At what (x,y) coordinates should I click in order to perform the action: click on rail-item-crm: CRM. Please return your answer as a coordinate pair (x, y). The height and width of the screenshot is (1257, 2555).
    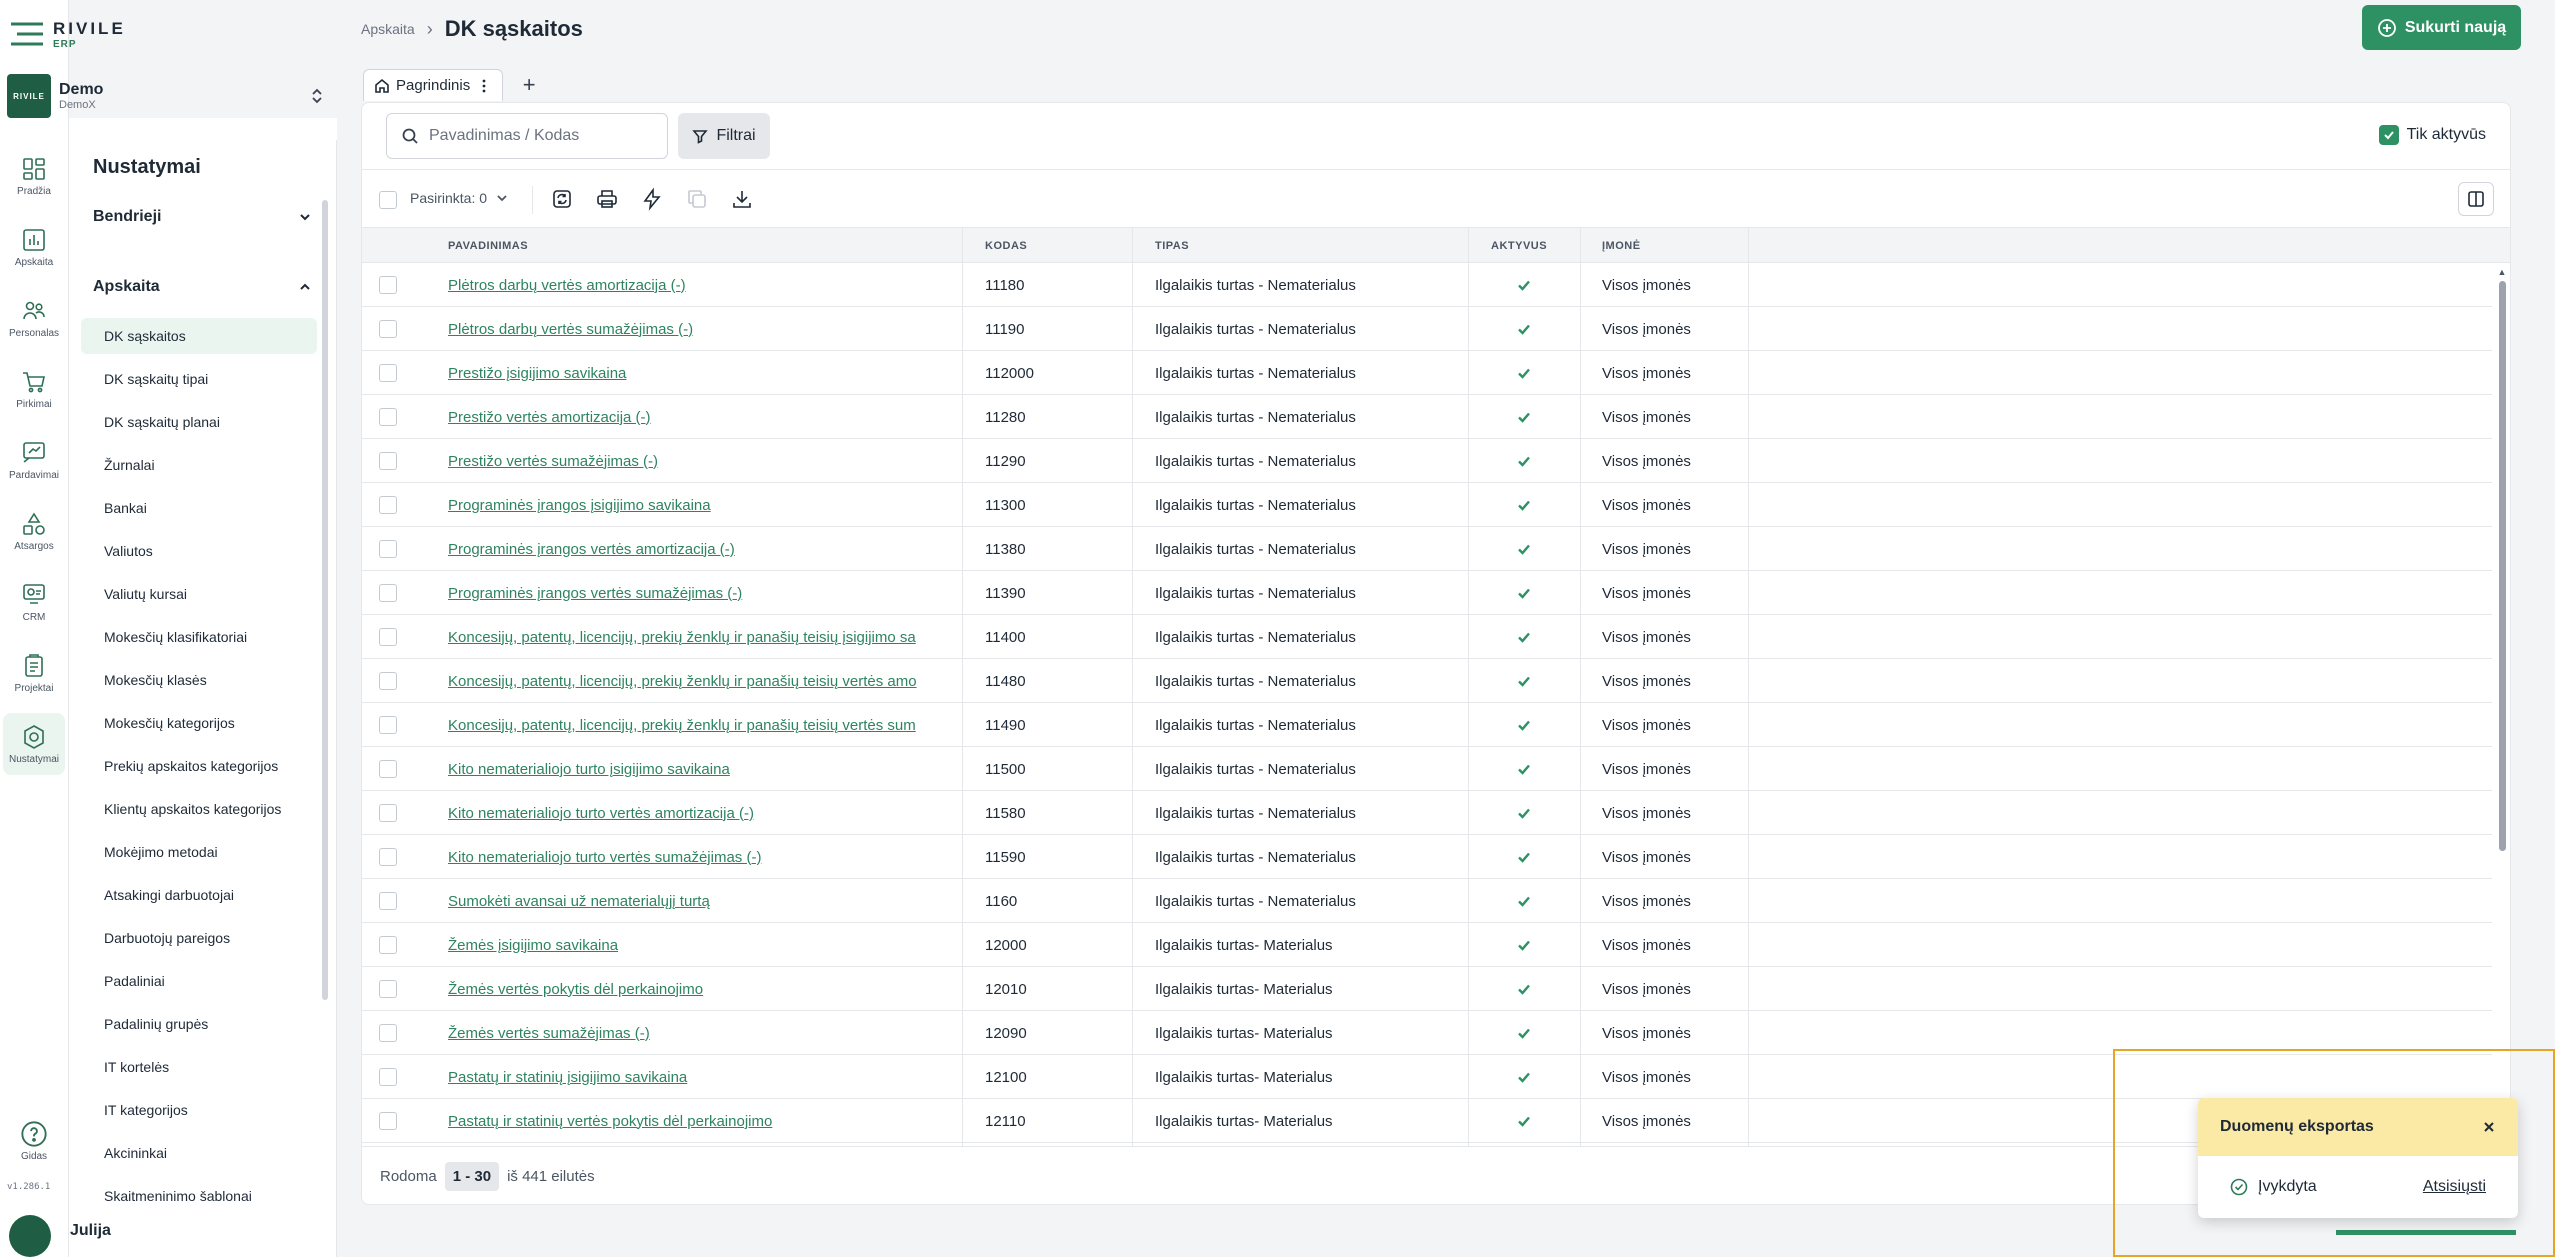
    Looking at the image, I should click on (34, 602).